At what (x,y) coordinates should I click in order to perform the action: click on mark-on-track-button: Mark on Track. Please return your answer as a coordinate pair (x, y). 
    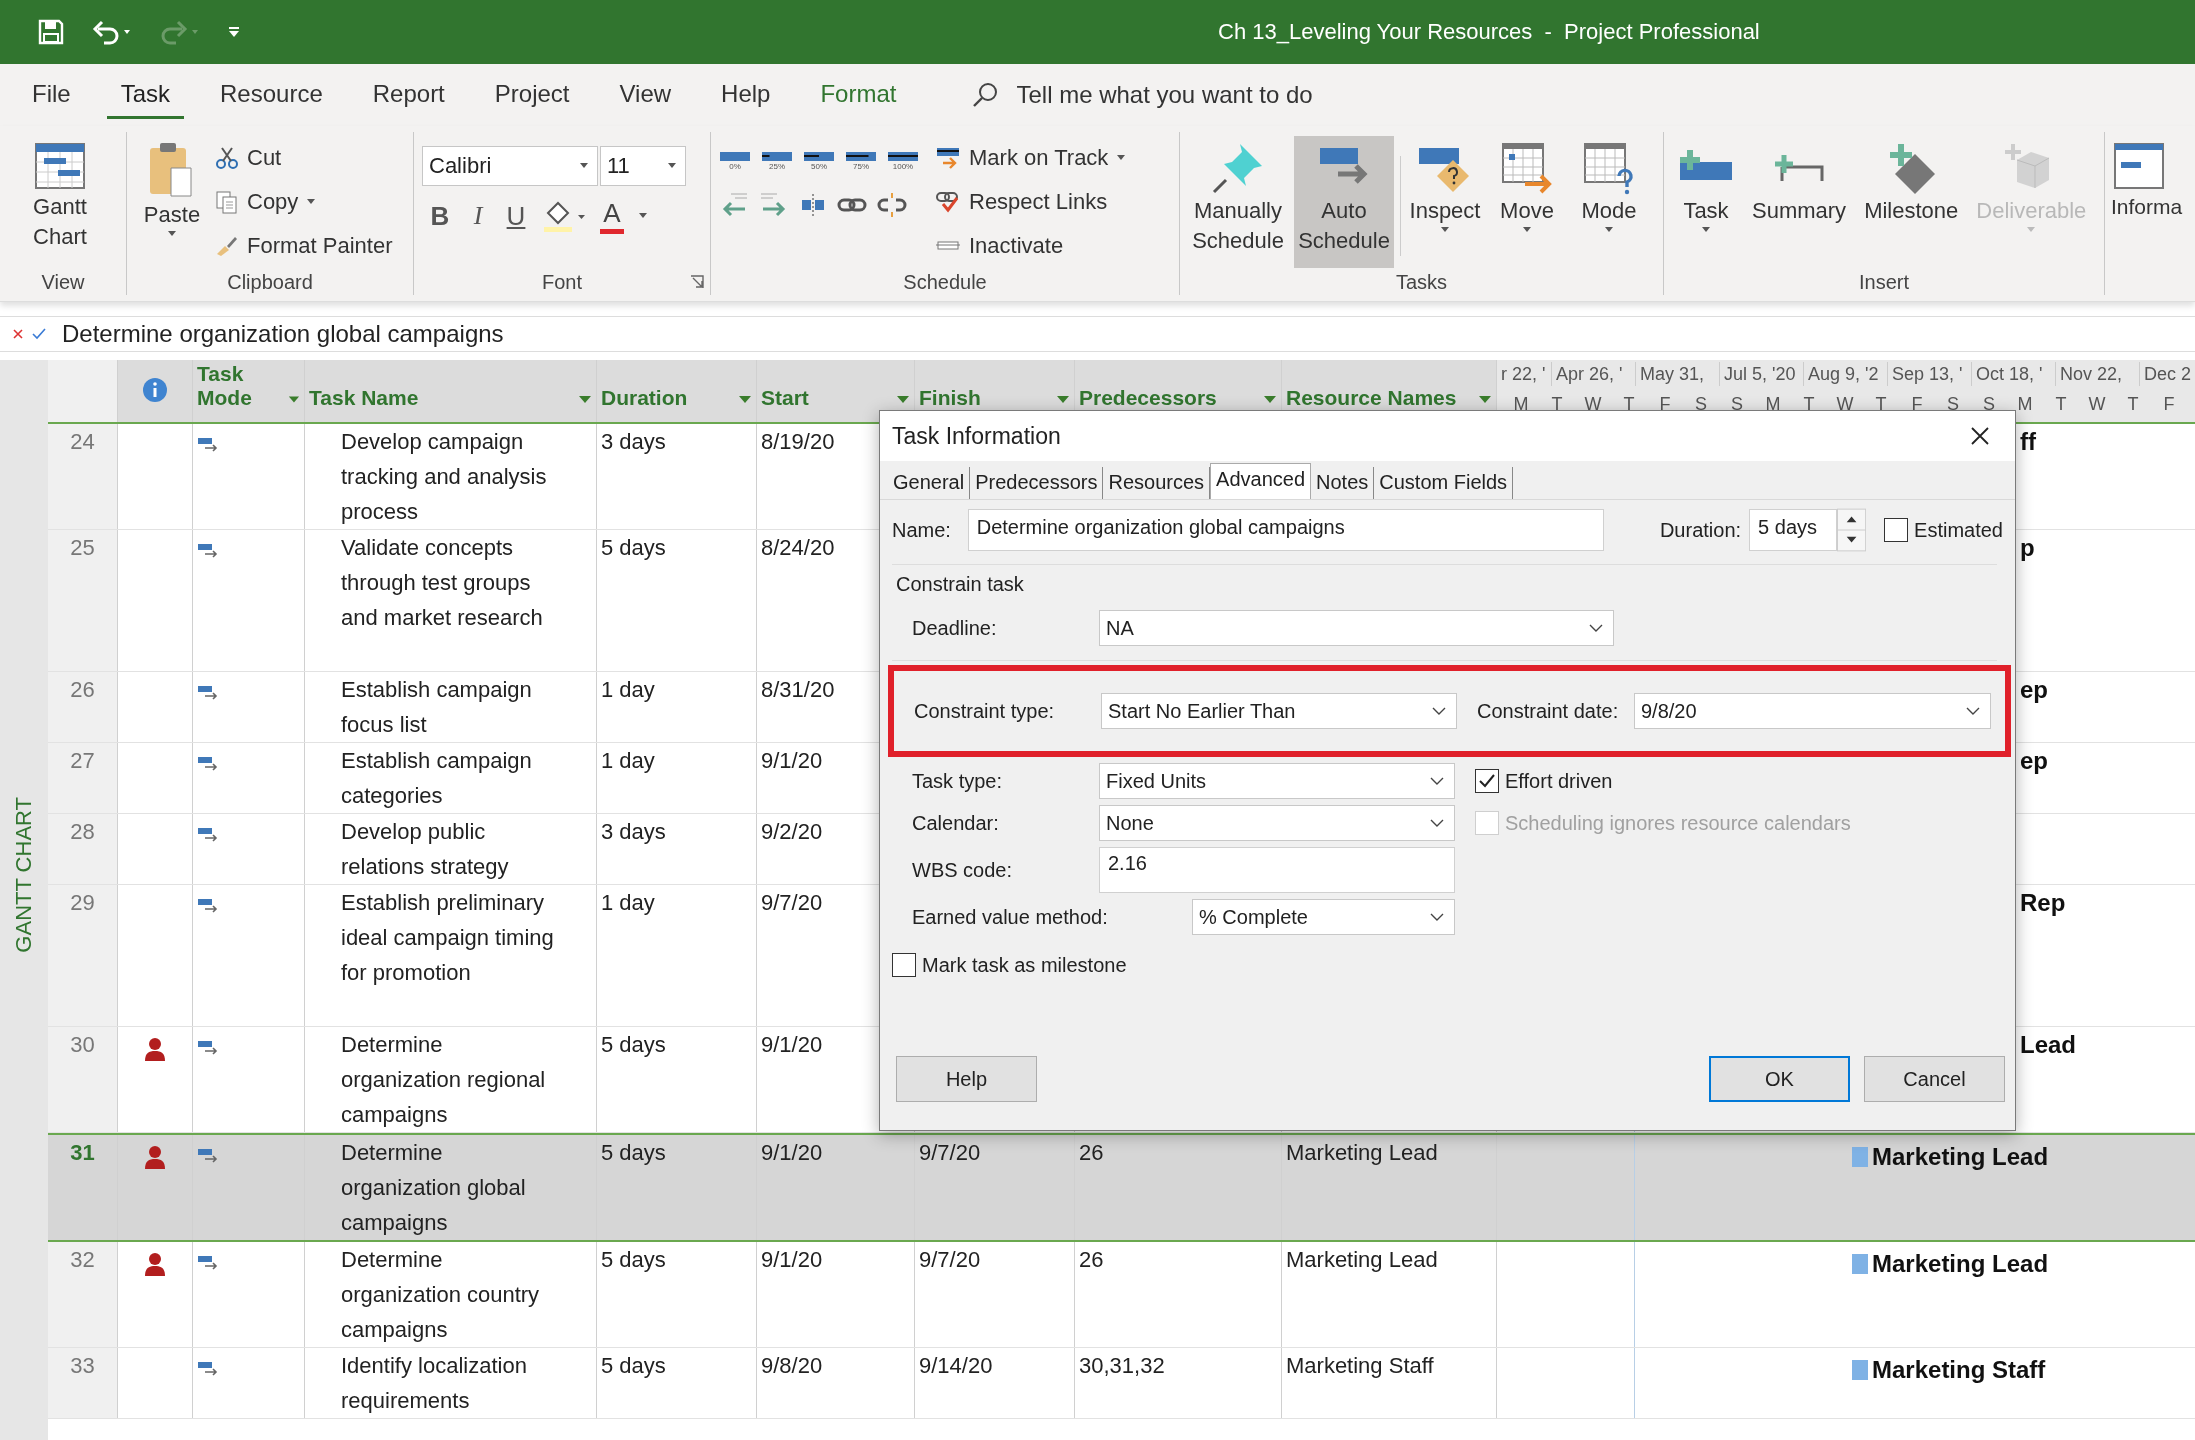
    Looking at the image, I should click on (1031, 158).